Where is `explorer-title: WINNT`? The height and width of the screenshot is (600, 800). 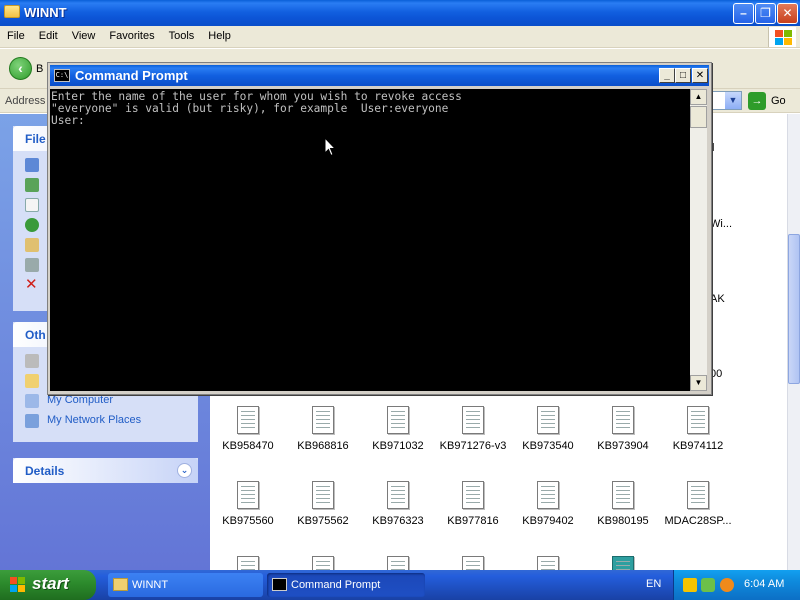 explorer-title: WINNT is located at coordinates (45, 12).